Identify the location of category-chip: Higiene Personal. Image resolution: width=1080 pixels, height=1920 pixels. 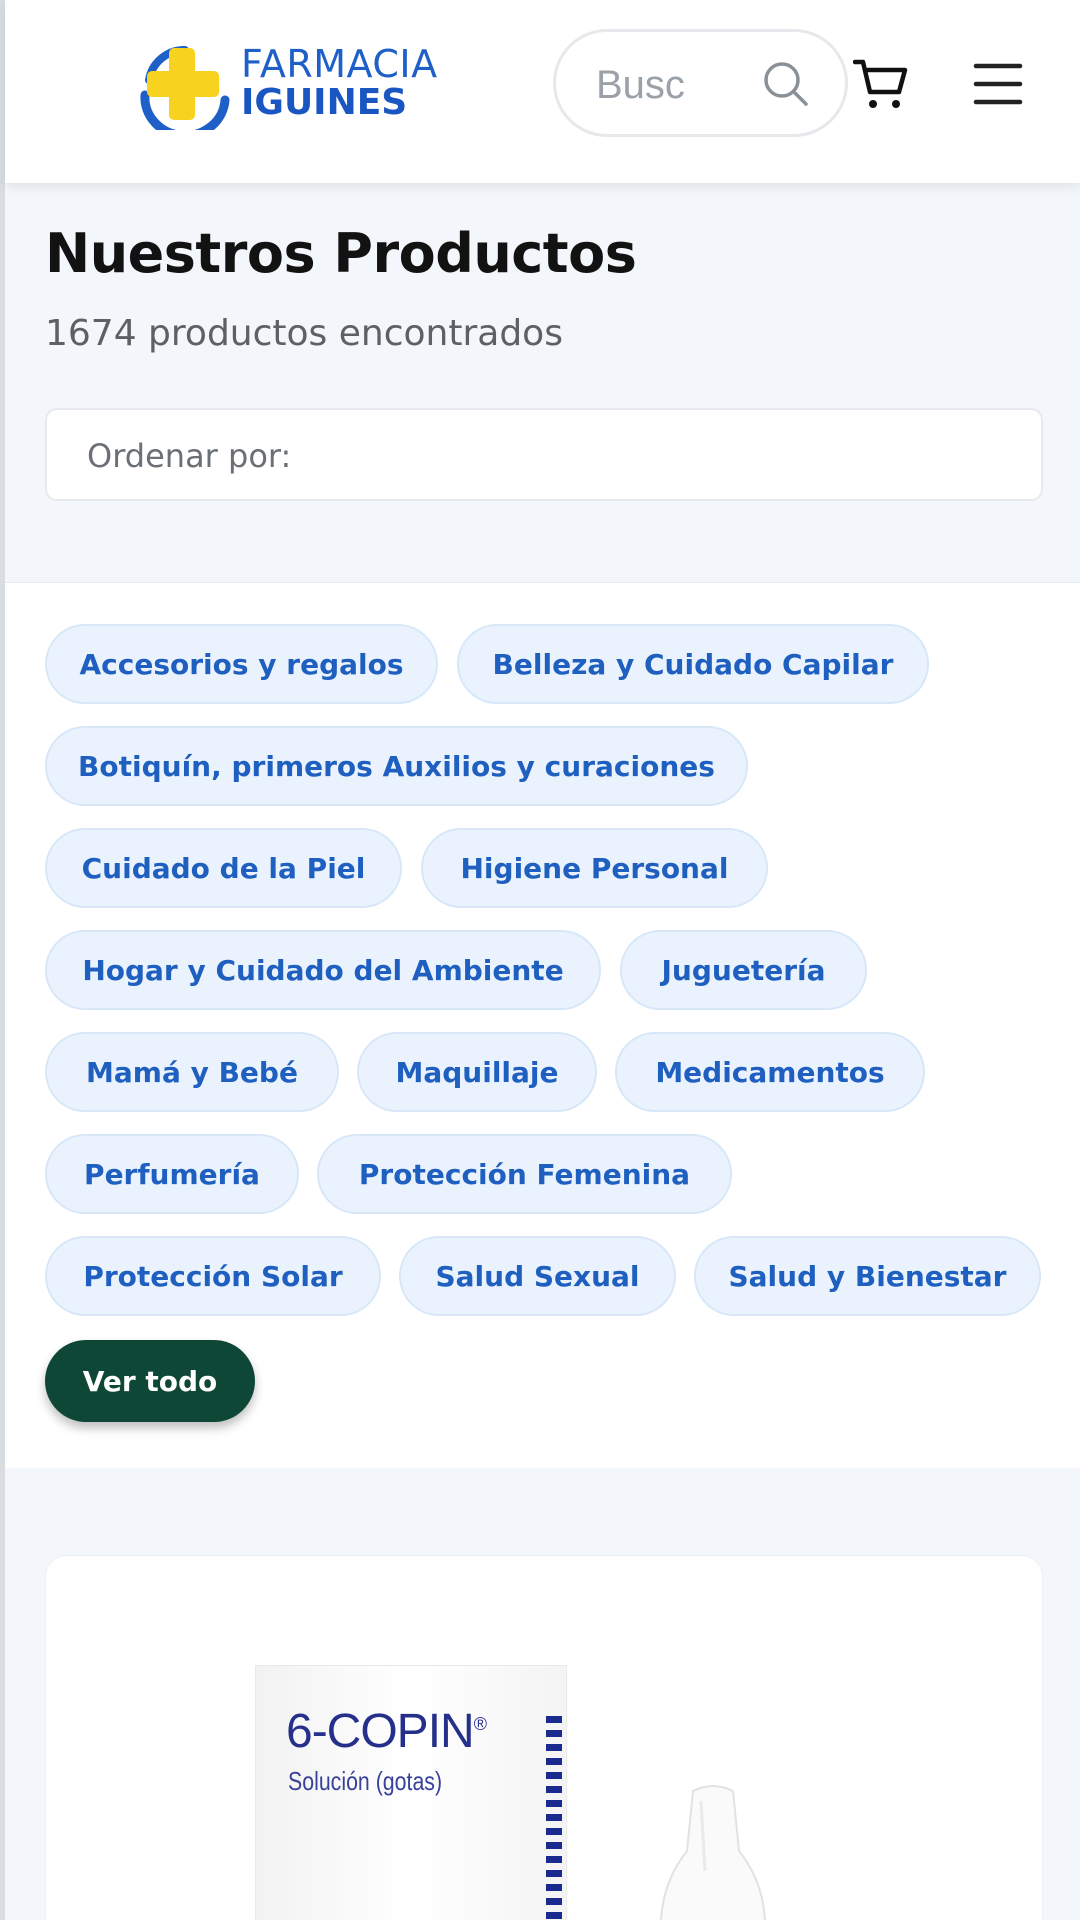
(594, 868).